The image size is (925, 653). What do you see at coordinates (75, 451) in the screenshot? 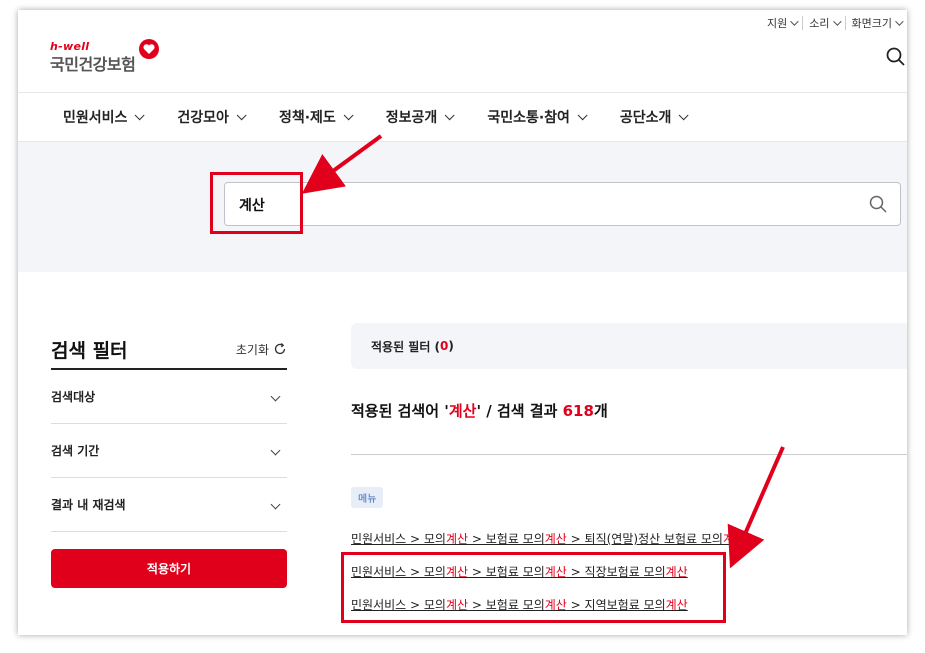
I see `filter-row-label: 검색 기간` at bounding box center [75, 451].